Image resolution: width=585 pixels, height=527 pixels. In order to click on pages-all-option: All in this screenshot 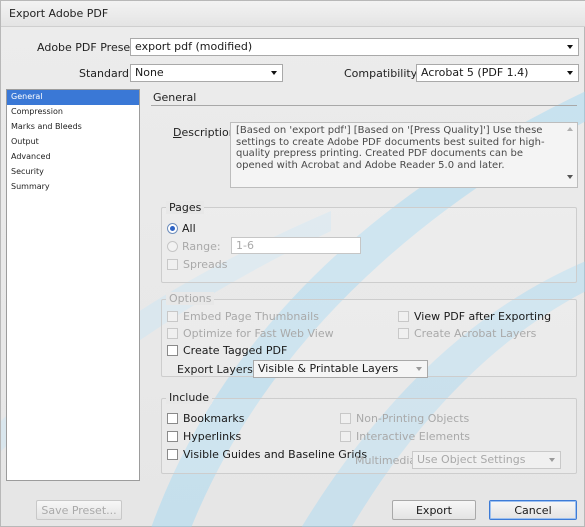, I will do `click(181, 228)`.